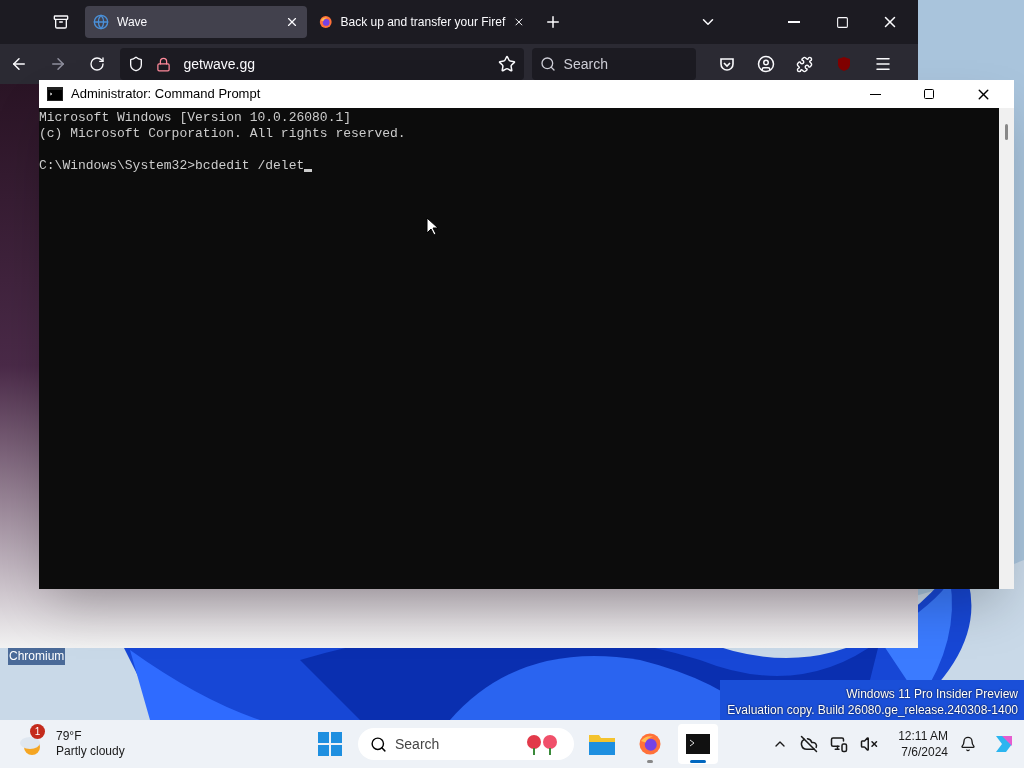  Describe the element at coordinates (432, 226) in the screenshot. I see `pointer-icon` at that location.